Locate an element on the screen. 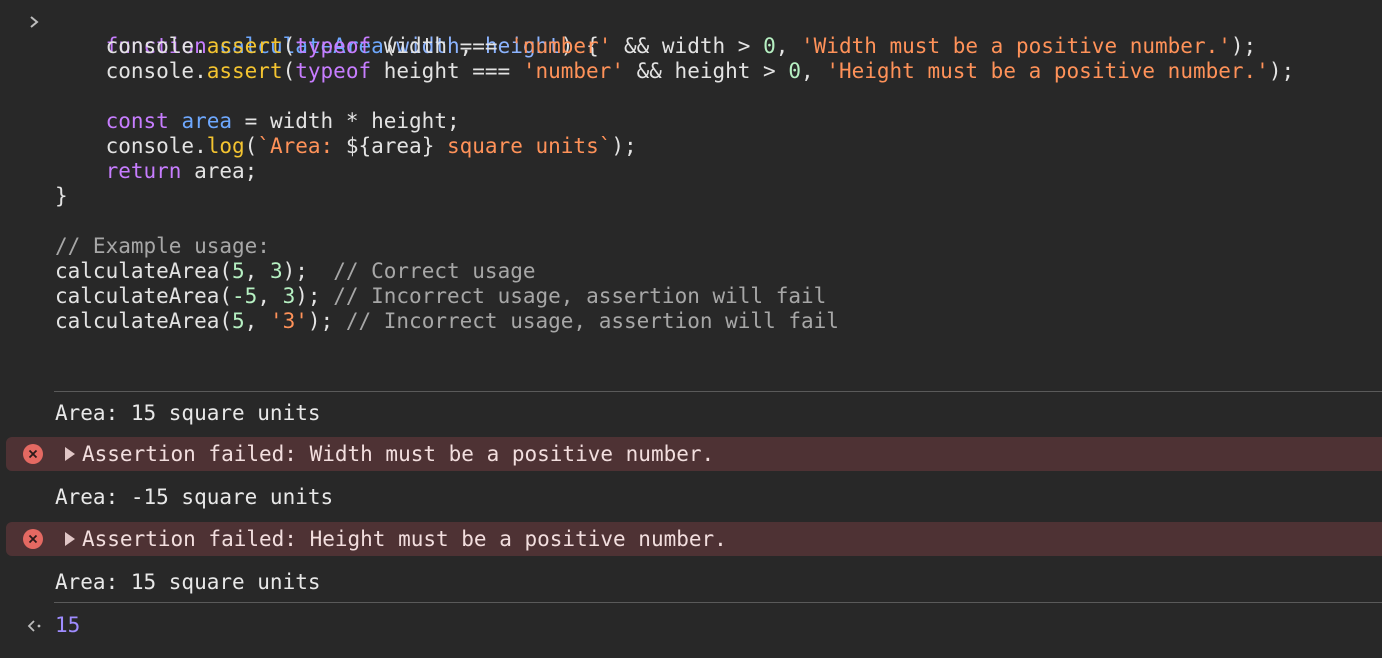 This screenshot has height=658, width=1382. return-arrow-icon is located at coordinates (35, 626).